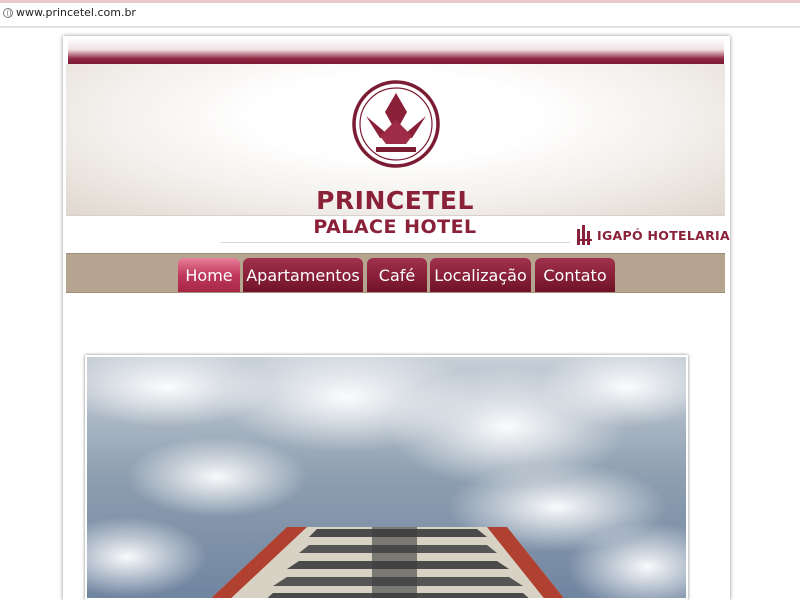 The height and width of the screenshot is (600, 800). What do you see at coordinates (209, 275) in the screenshot?
I see `nav-tab-home: Home` at bounding box center [209, 275].